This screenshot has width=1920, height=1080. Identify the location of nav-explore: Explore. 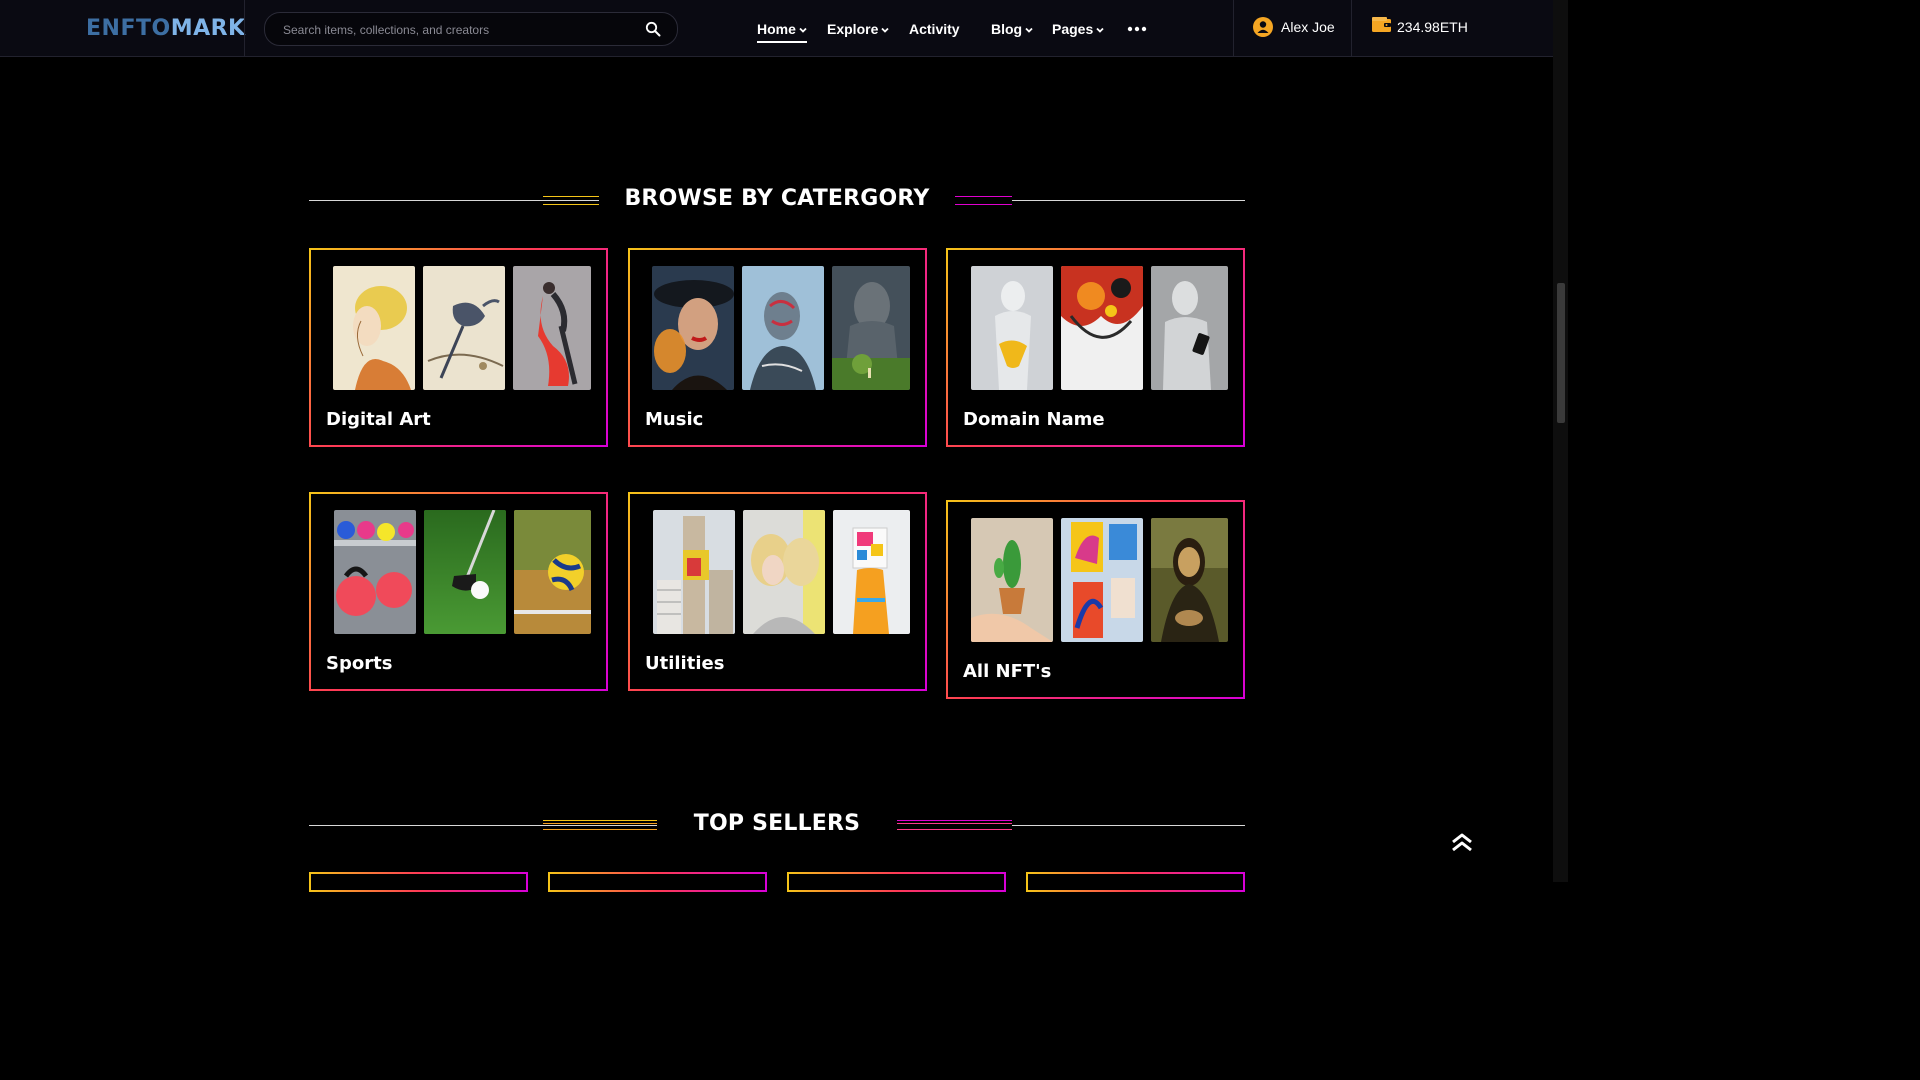
(858, 30).